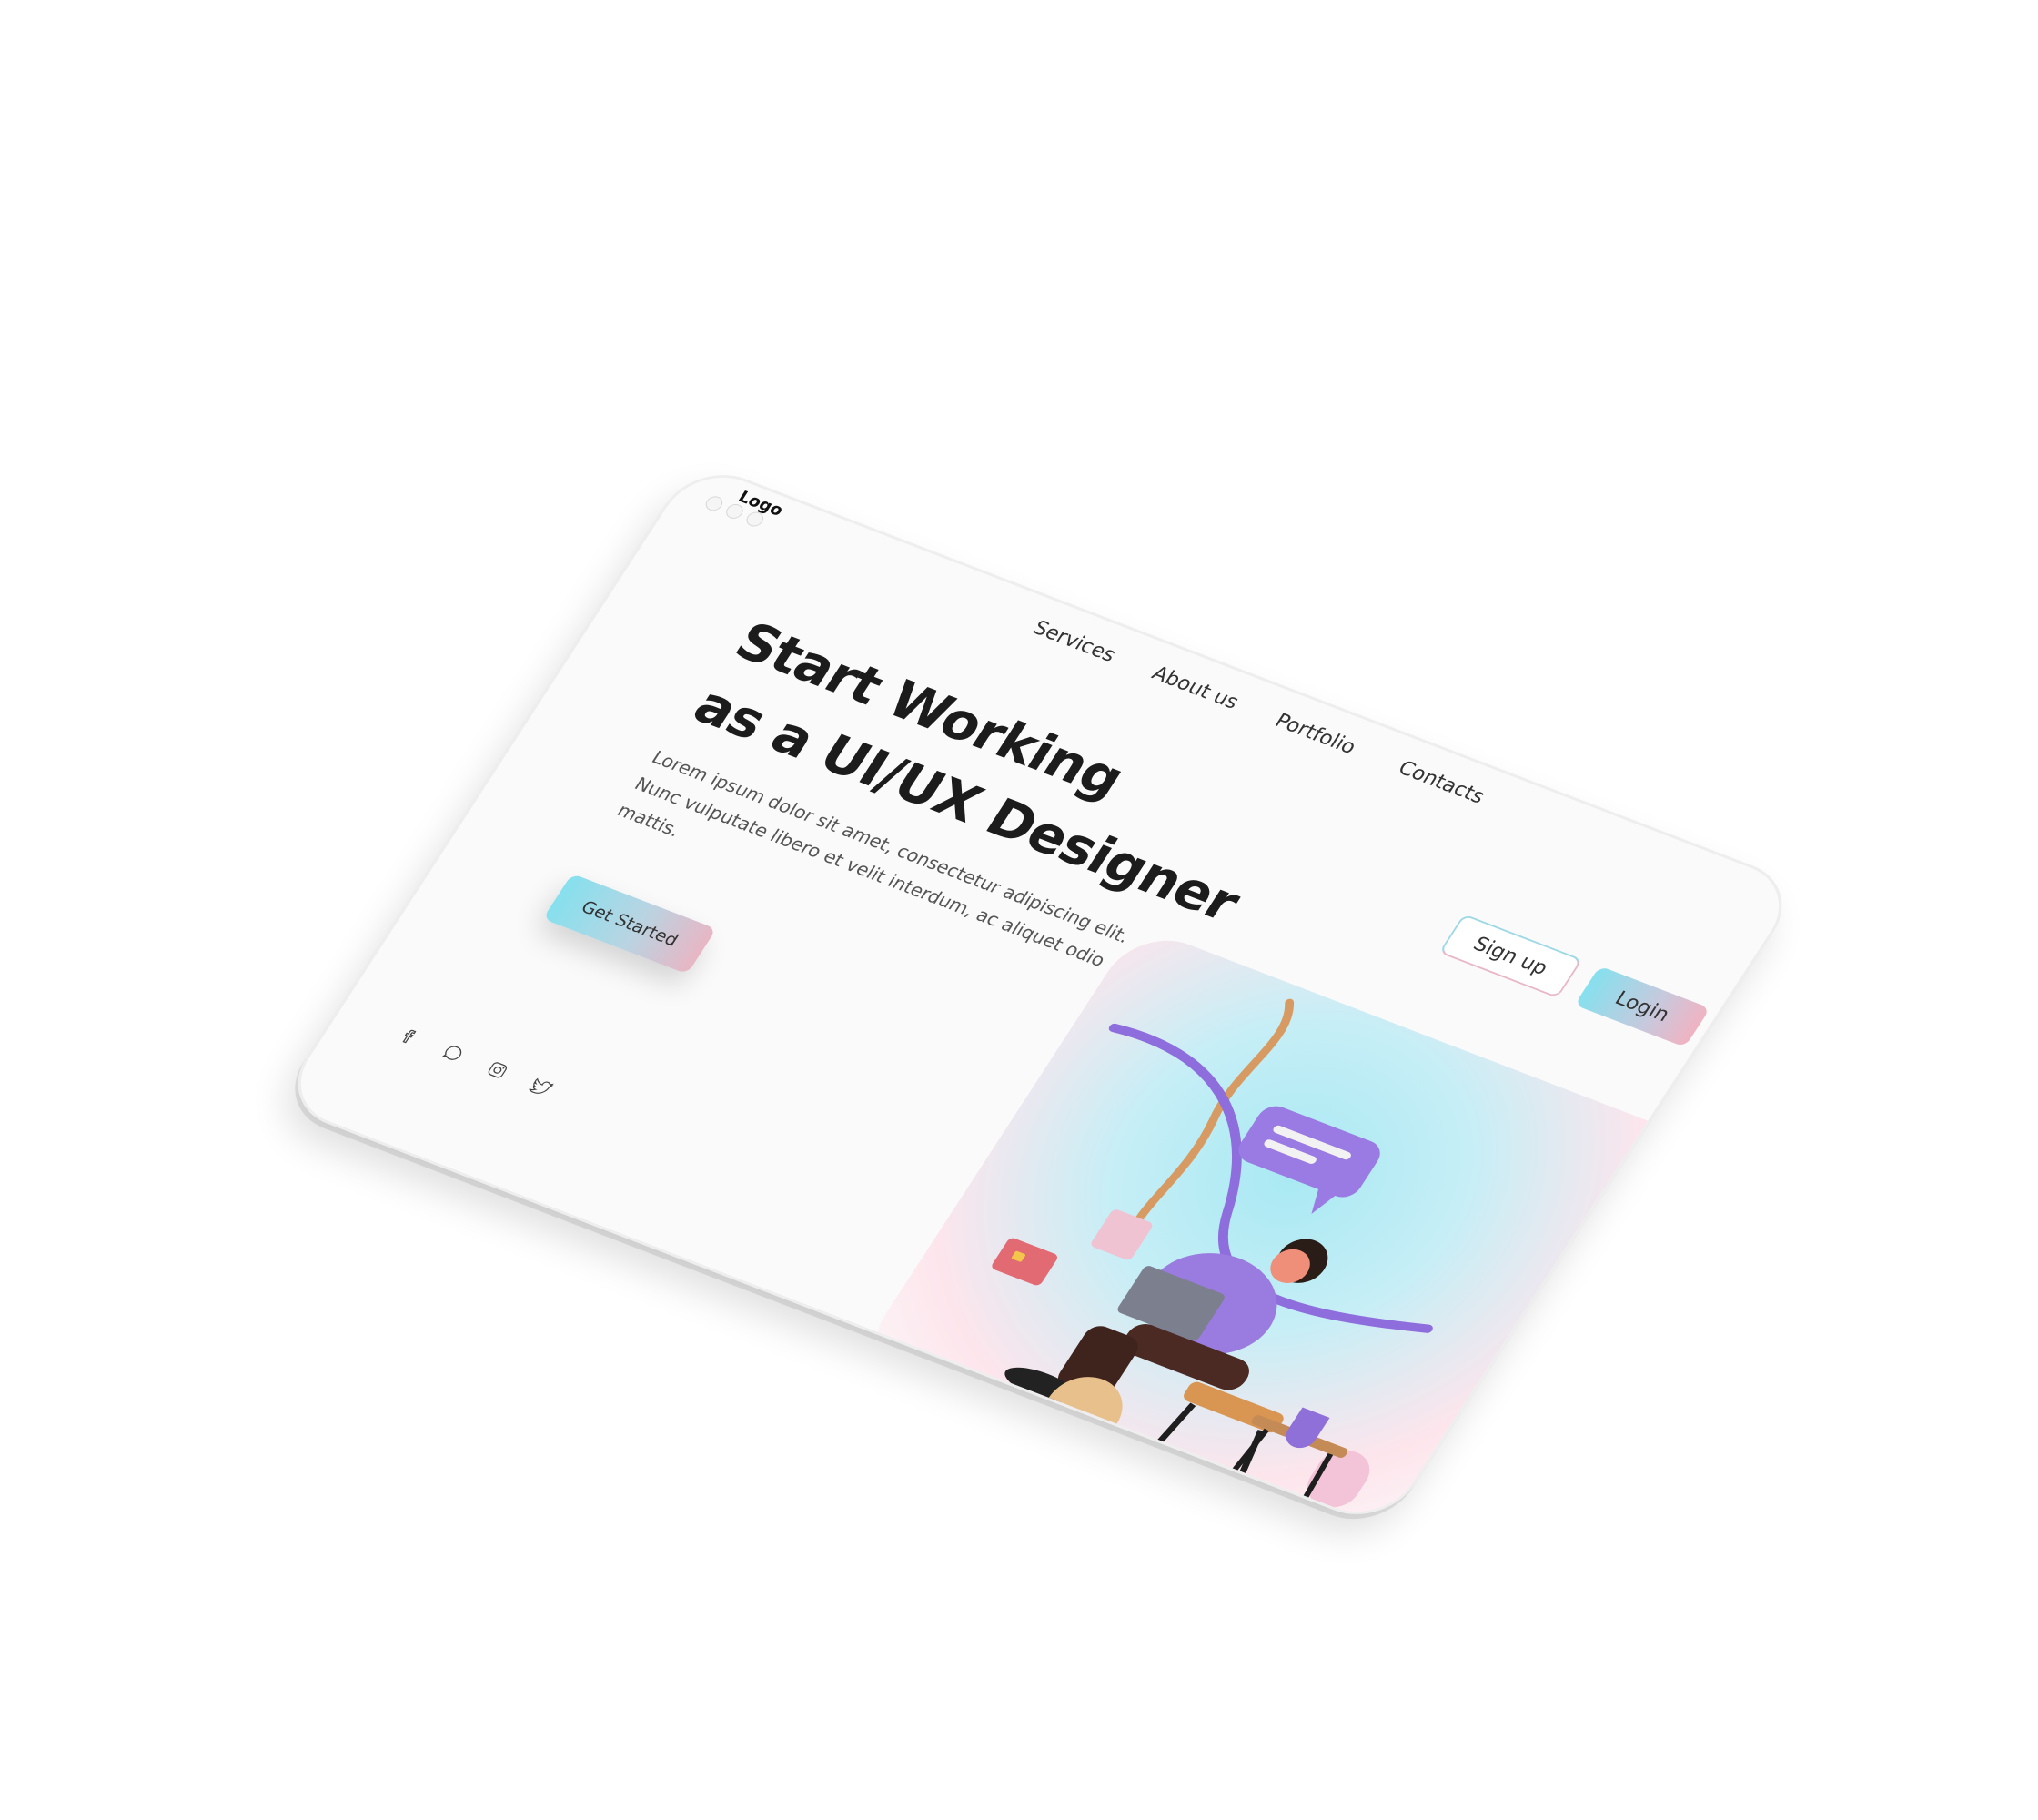  Describe the element at coordinates (714, 503) in the screenshot. I see `window-close-dot` at that location.